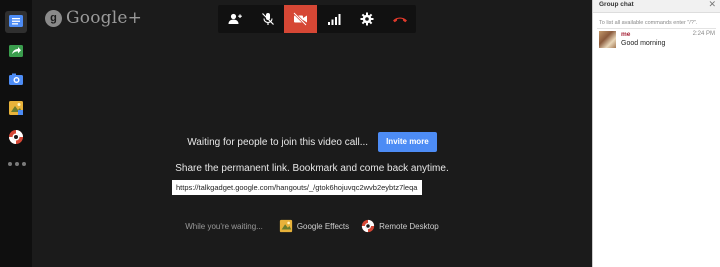 This screenshot has height=267, width=720. I want to click on settings-icon, so click(366, 19).